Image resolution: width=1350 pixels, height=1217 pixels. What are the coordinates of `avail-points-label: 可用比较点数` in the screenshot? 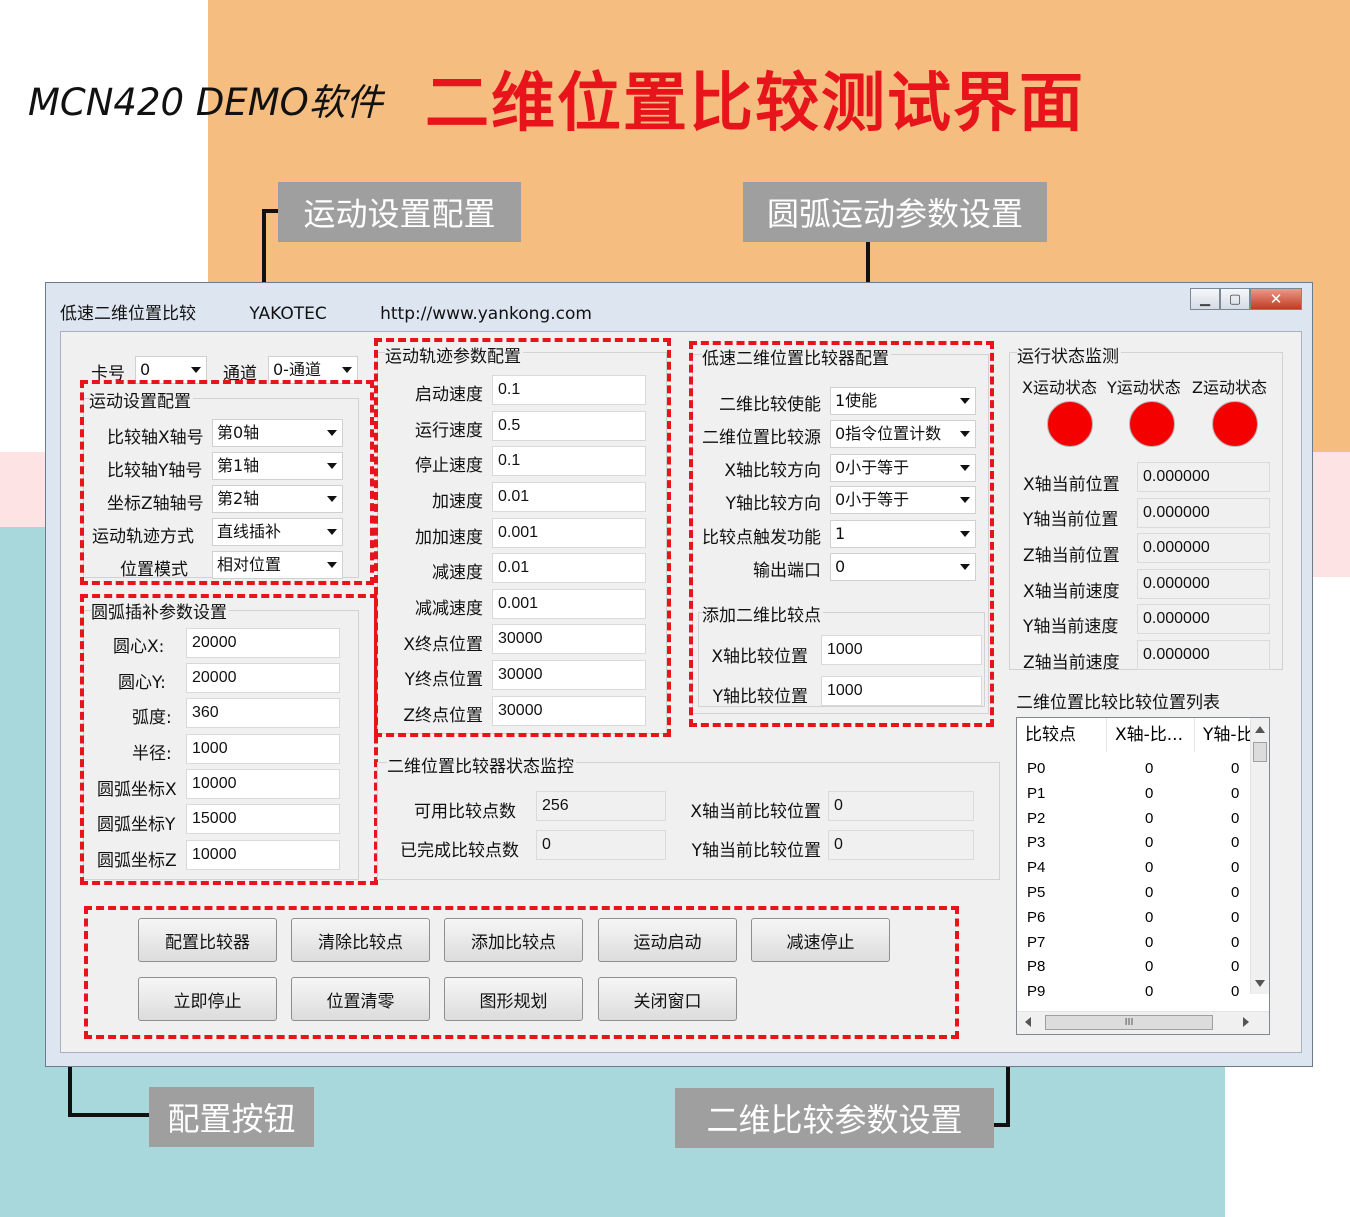 It's located at (465, 812).